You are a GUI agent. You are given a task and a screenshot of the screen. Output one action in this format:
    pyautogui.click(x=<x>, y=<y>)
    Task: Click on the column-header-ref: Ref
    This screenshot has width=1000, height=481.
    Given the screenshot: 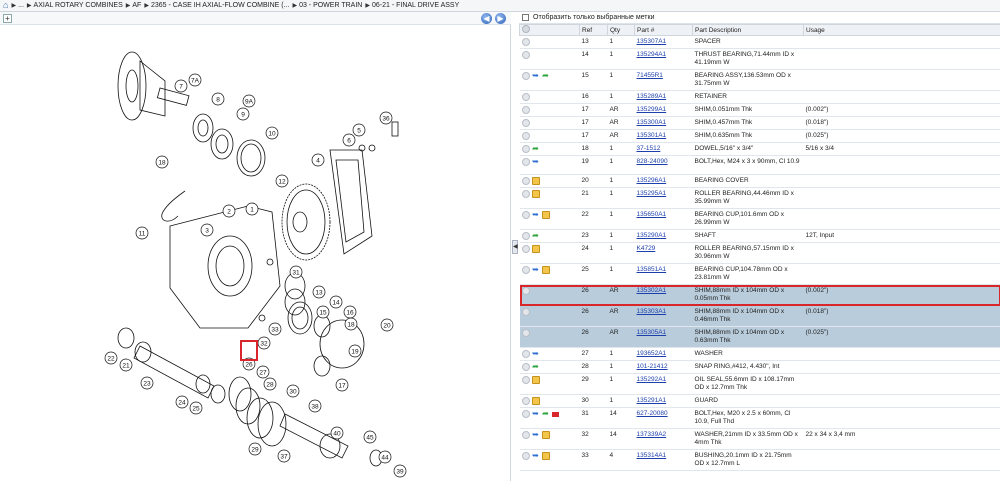 What is the action you would take?
    pyautogui.click(x=593, y=30)
    